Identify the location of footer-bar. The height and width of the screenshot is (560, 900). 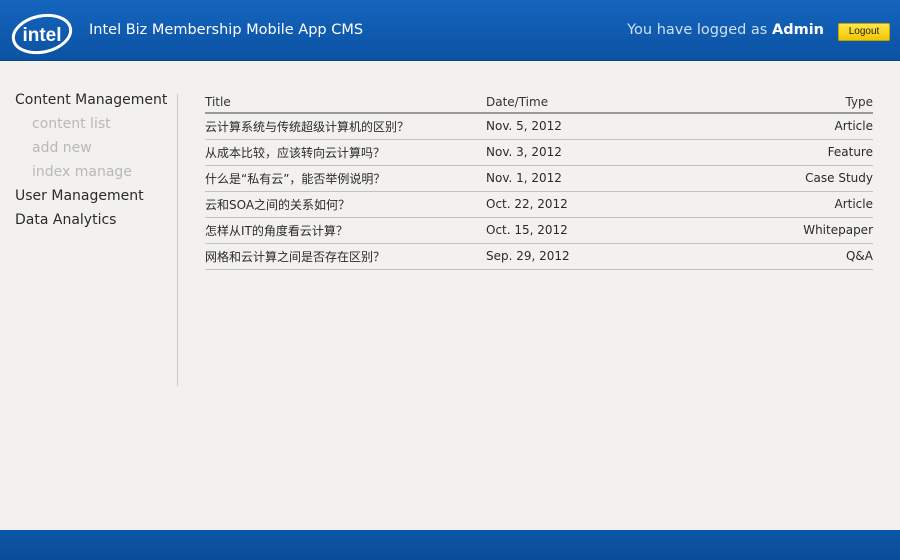
(450, 545).